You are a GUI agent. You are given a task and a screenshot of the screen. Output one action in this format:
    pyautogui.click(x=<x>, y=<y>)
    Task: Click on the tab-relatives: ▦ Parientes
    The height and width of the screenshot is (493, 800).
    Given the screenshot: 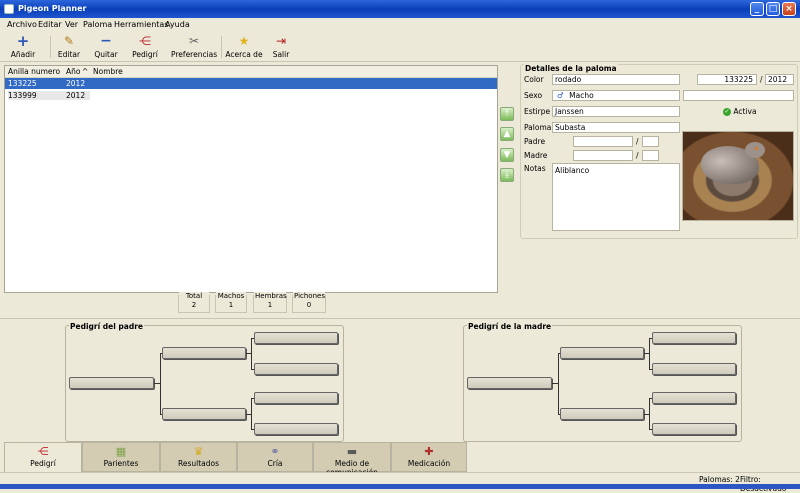 What is the action you would take?
    pyautogui.click(x=121, y=457)
    